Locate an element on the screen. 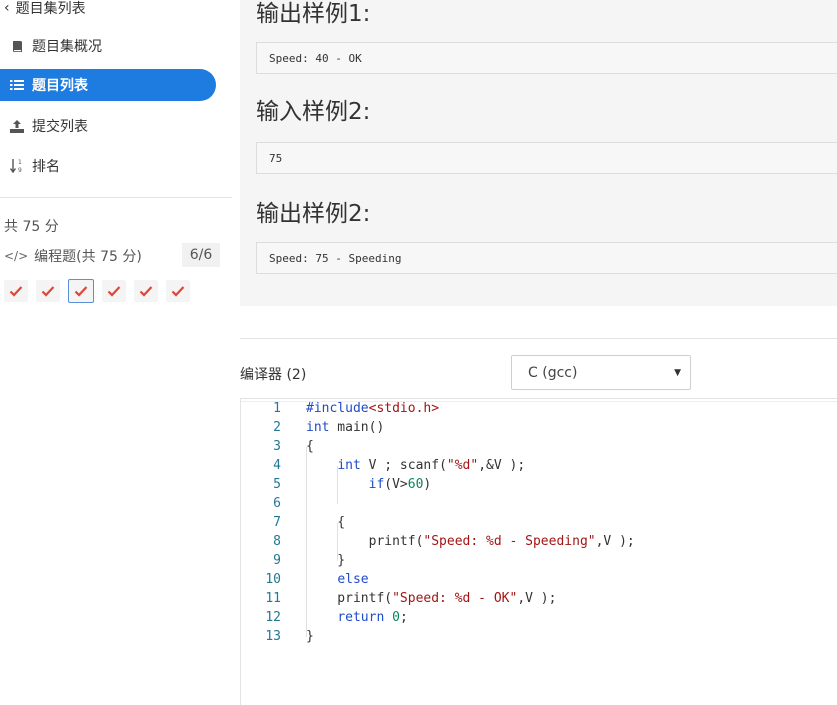  line-number: 5 is located at coordinates (277, 484).